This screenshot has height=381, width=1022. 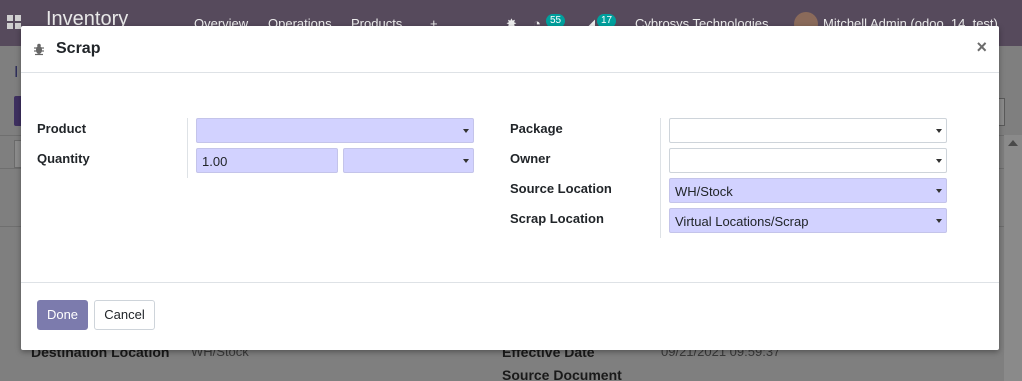 I want to click on package-label: Package, so click(x=536, y=128).